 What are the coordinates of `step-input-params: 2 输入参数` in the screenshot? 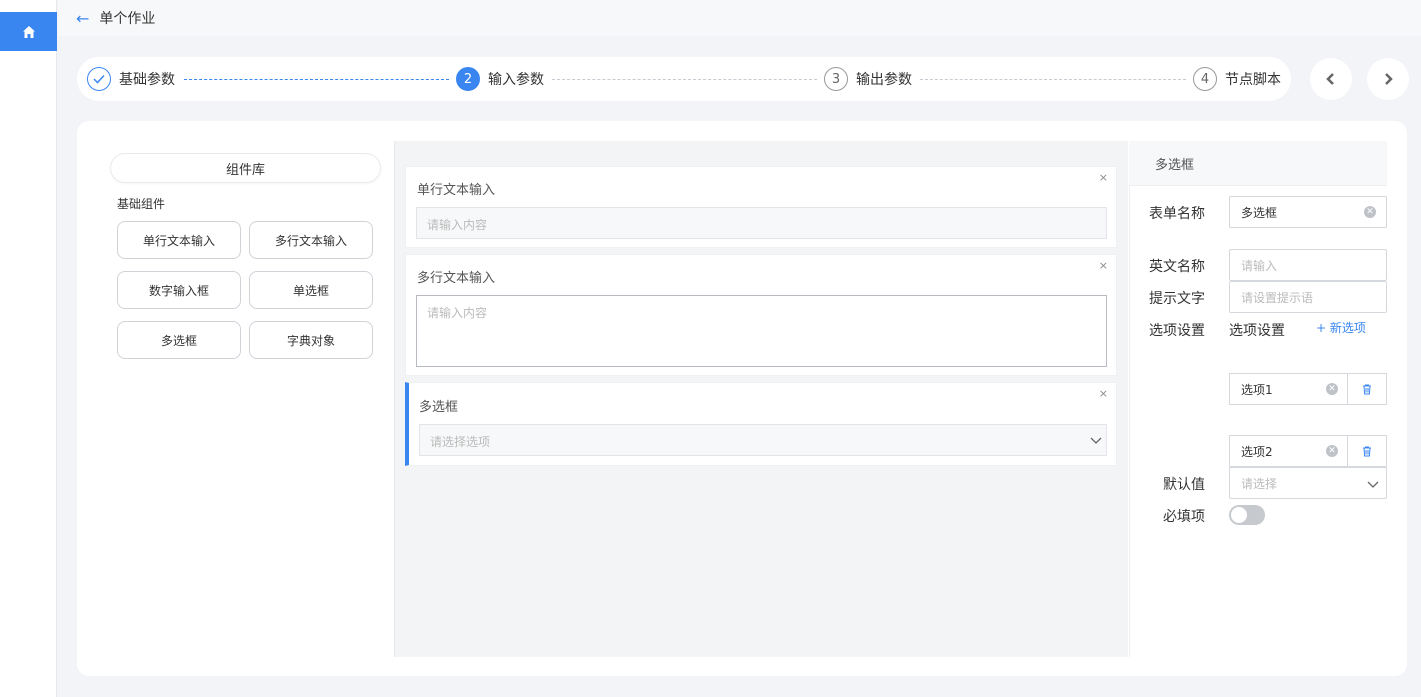 It's located at (503, 79).